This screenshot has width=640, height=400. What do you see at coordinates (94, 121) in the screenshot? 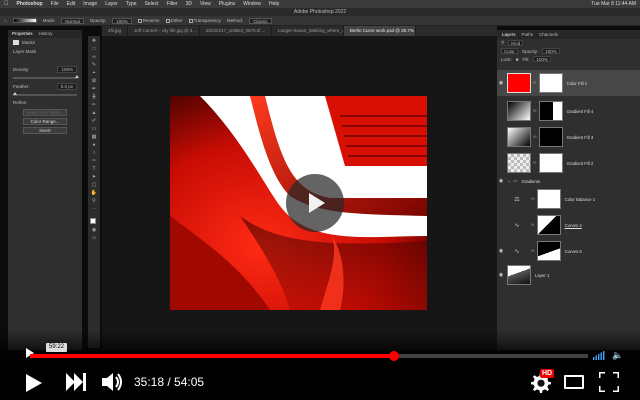
I see `history-brush-tool-icon: ✐` at bounding box center [94, 121].